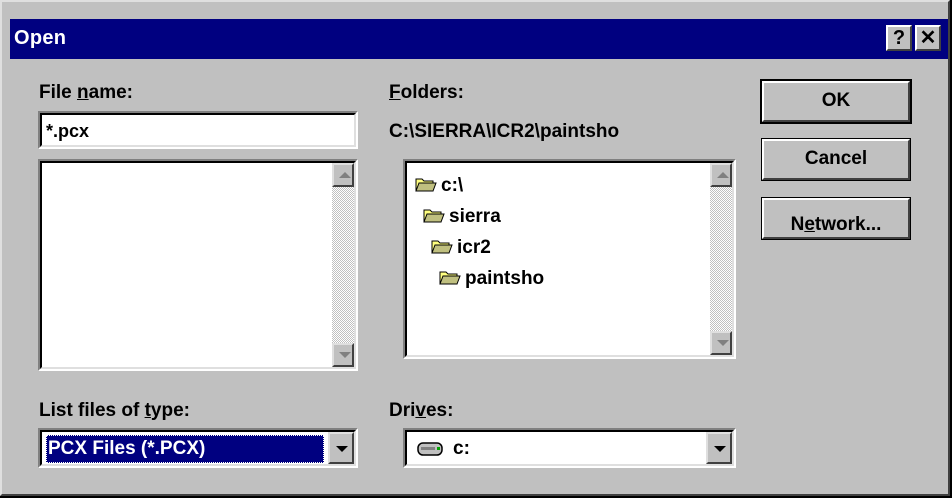 The image size is (952, 498). What do you see at coordinates (452, 185) in the screenshot?
I see `folder-name: c:\` at bounding box center [452, 185].